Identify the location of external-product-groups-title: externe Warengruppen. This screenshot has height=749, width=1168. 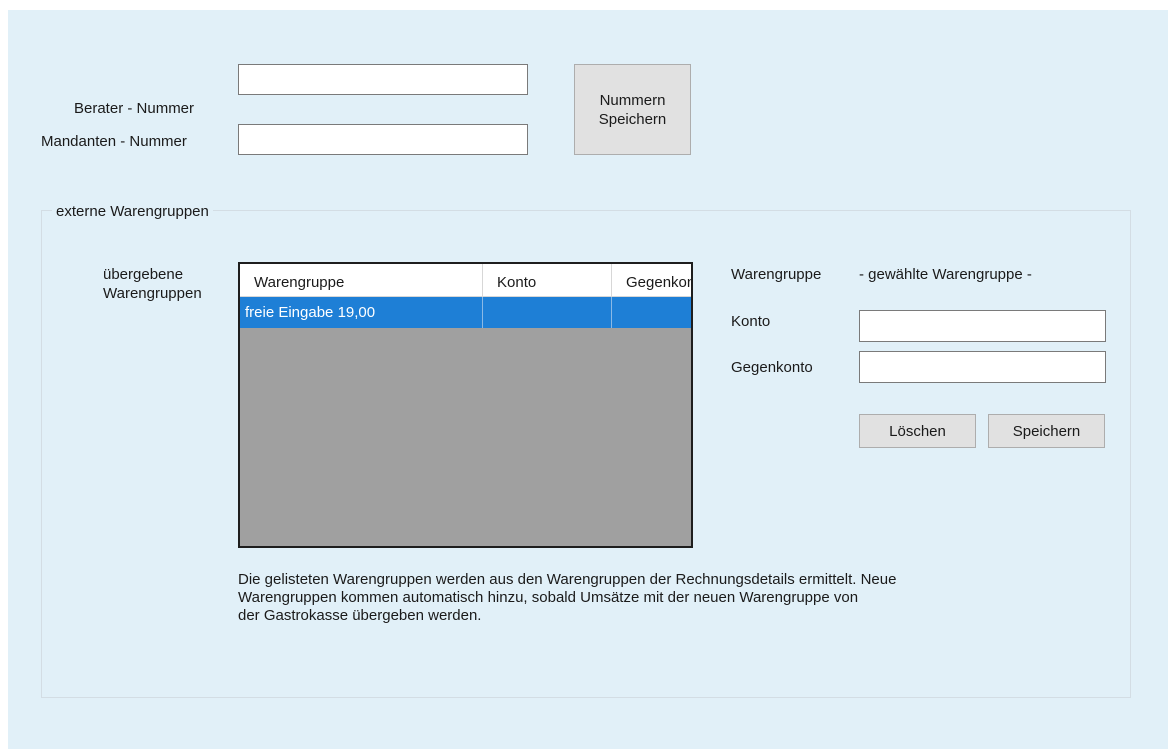
(132, 211).